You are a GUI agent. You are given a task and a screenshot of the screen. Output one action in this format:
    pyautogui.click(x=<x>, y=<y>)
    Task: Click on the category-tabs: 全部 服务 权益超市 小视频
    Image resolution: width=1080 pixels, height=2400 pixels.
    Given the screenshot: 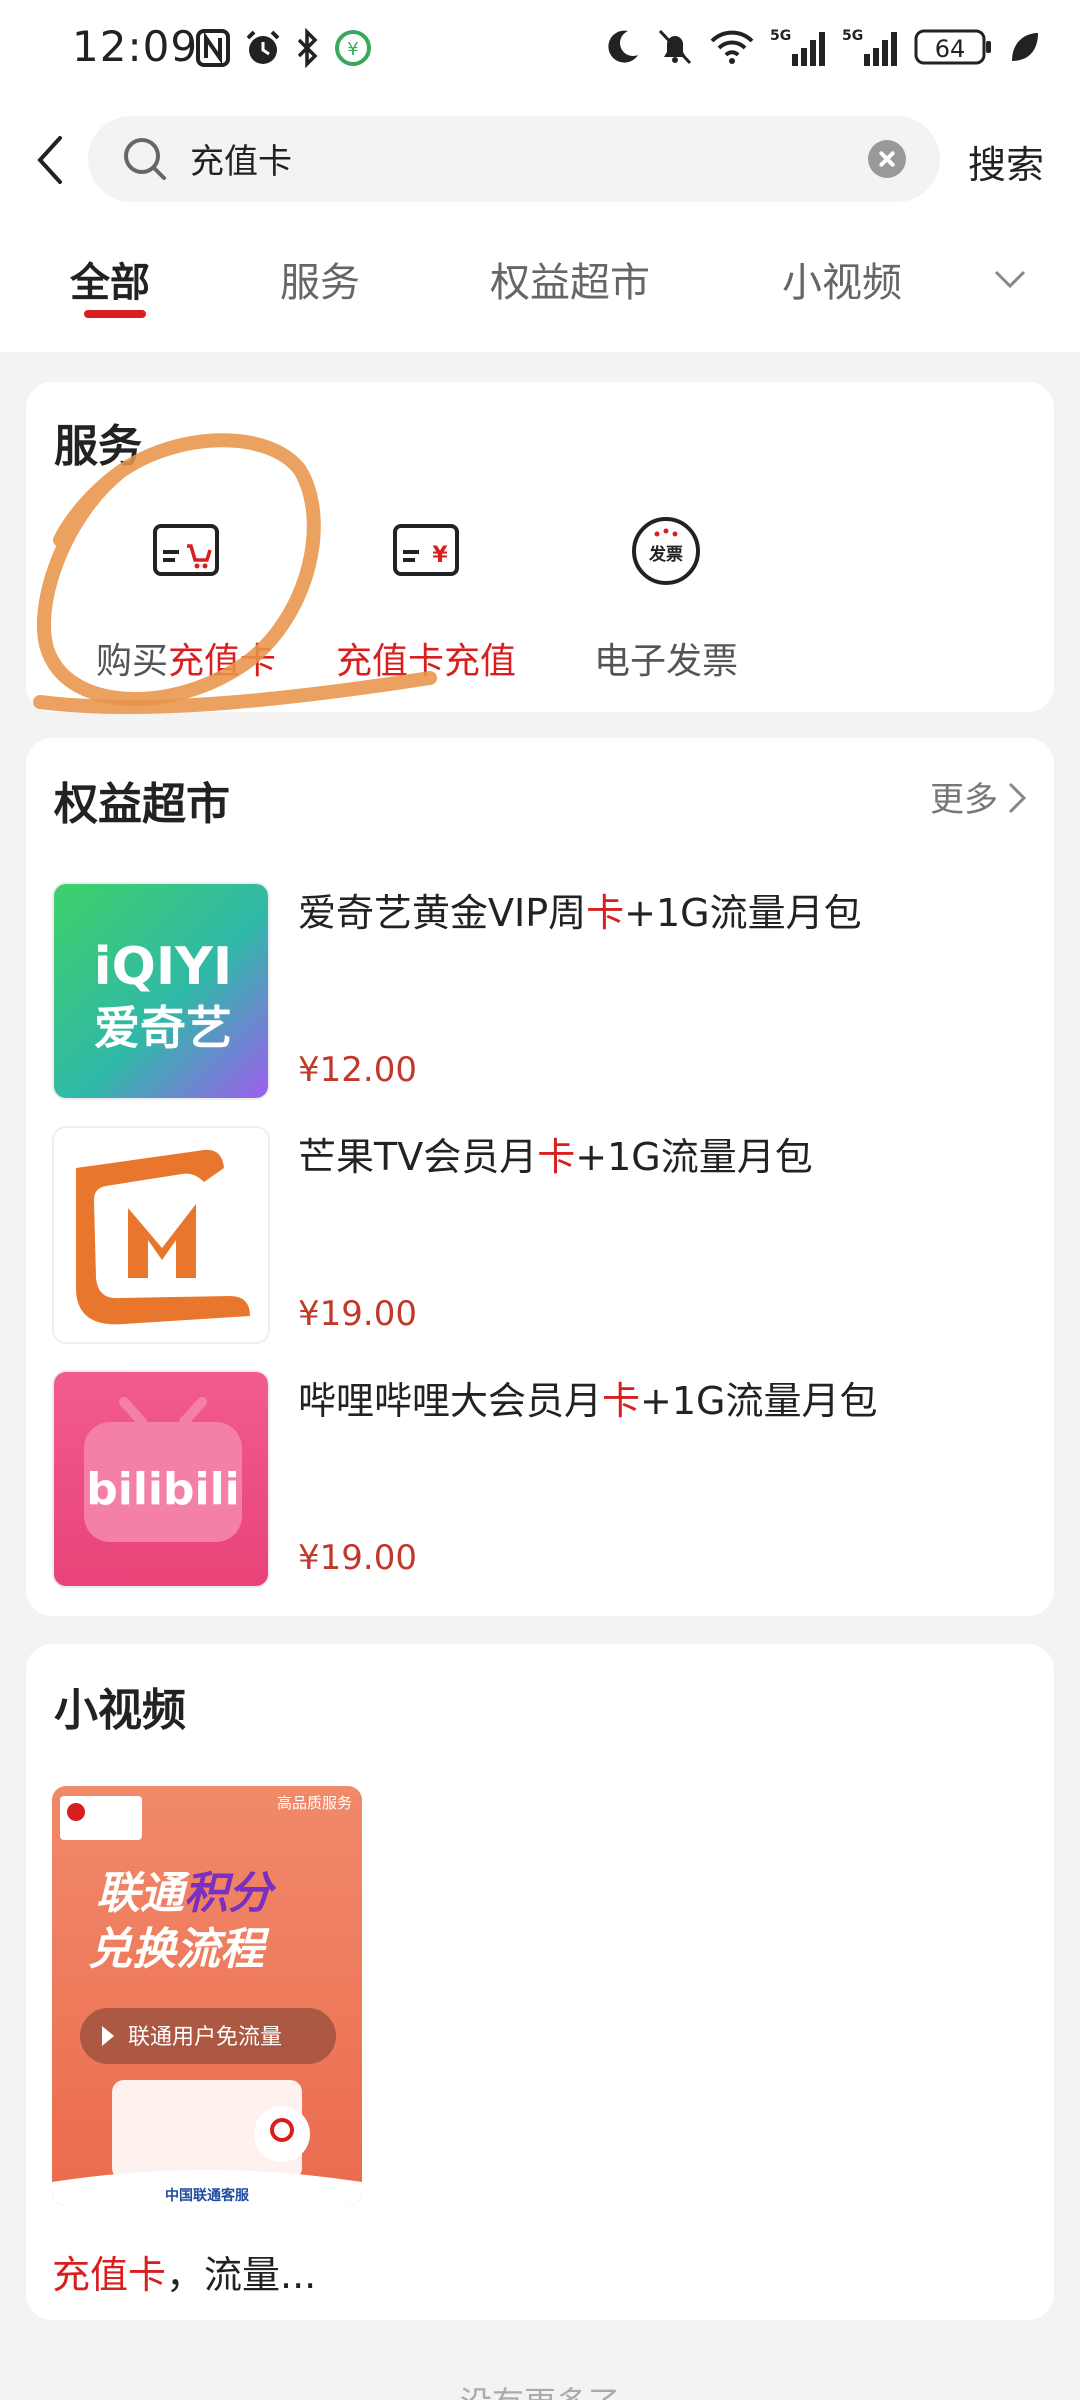 What is the action you would take?
    pyautogui.click(x=540, y=286)
    